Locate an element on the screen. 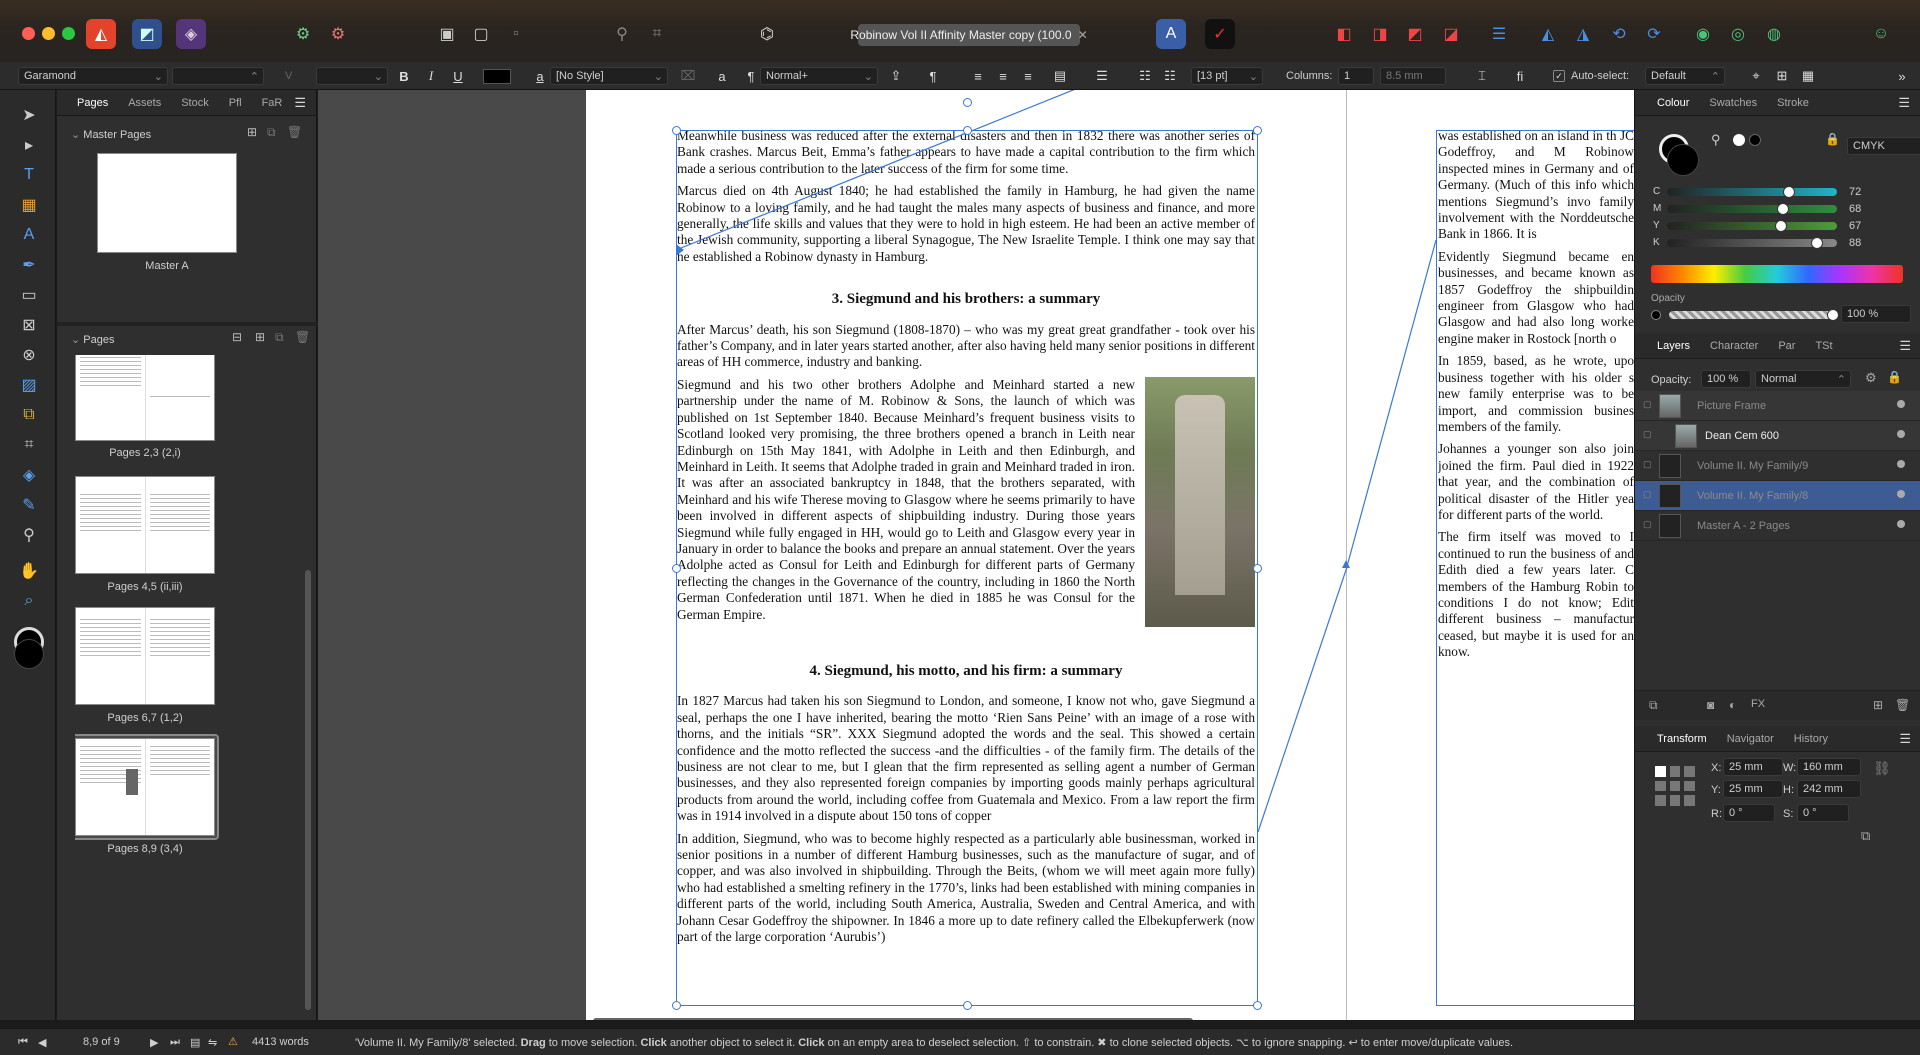 This screenshot has height=1055, width=1920. arrange-forward-icon: ◨ is located at coordinates (1380, 34).